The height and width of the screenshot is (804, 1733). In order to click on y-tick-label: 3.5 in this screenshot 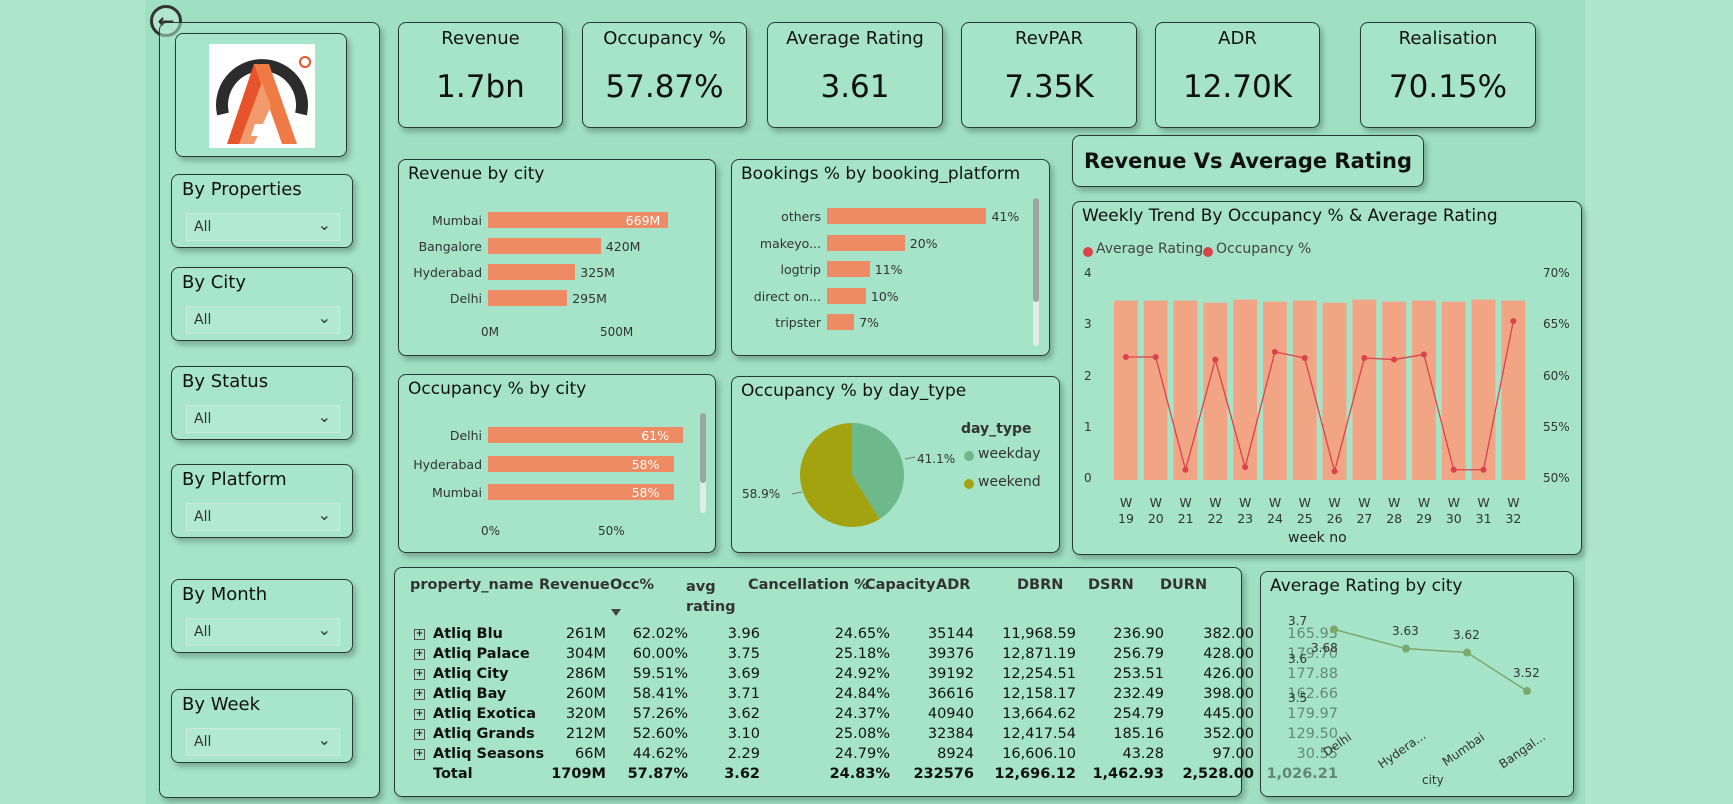, I will do `click(1298, 697)`.